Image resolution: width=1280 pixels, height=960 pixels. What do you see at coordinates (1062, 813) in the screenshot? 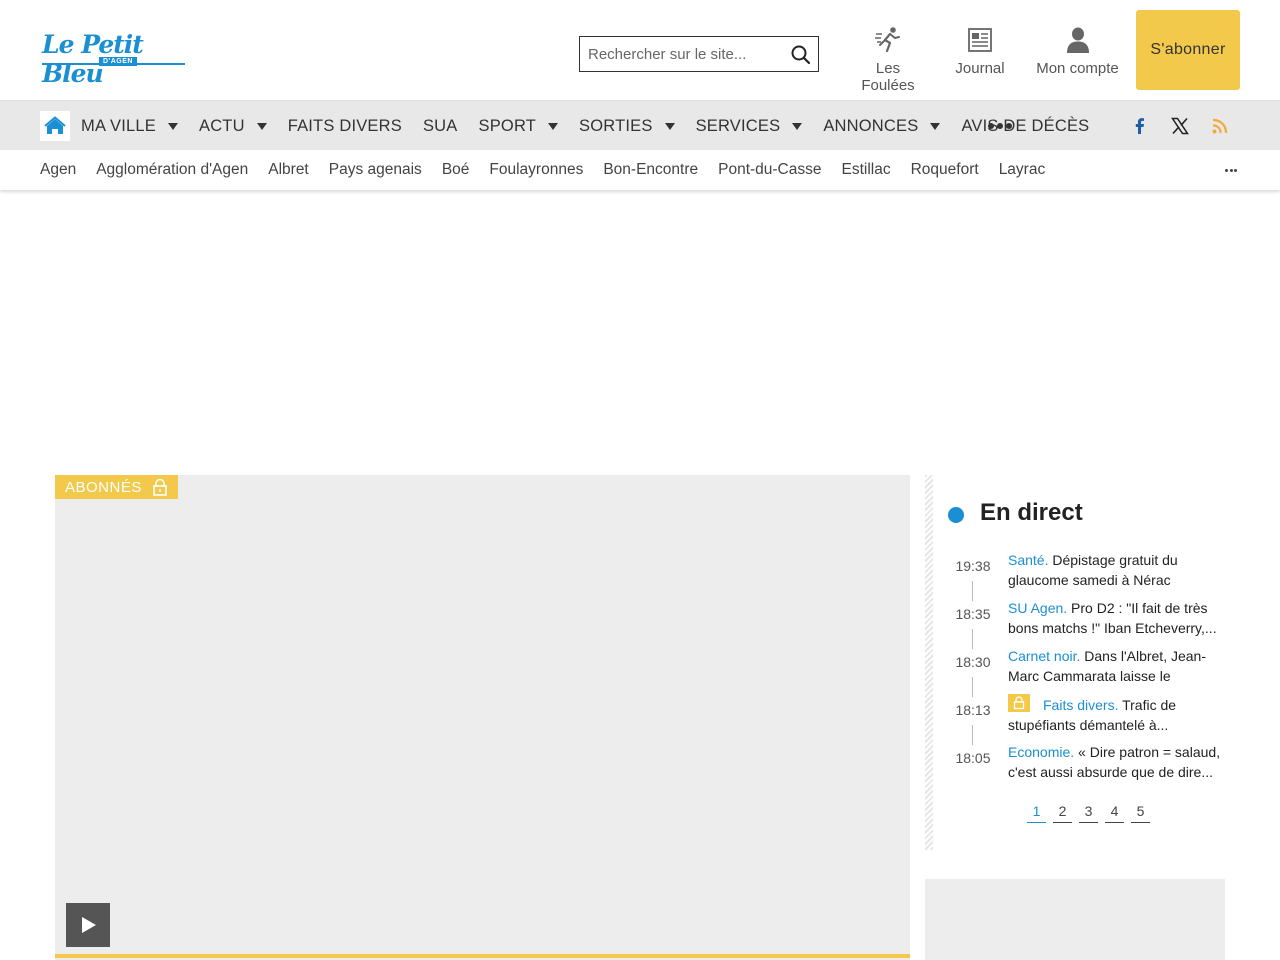
I see `page-link: 2` at bounding box center [1062, 813].